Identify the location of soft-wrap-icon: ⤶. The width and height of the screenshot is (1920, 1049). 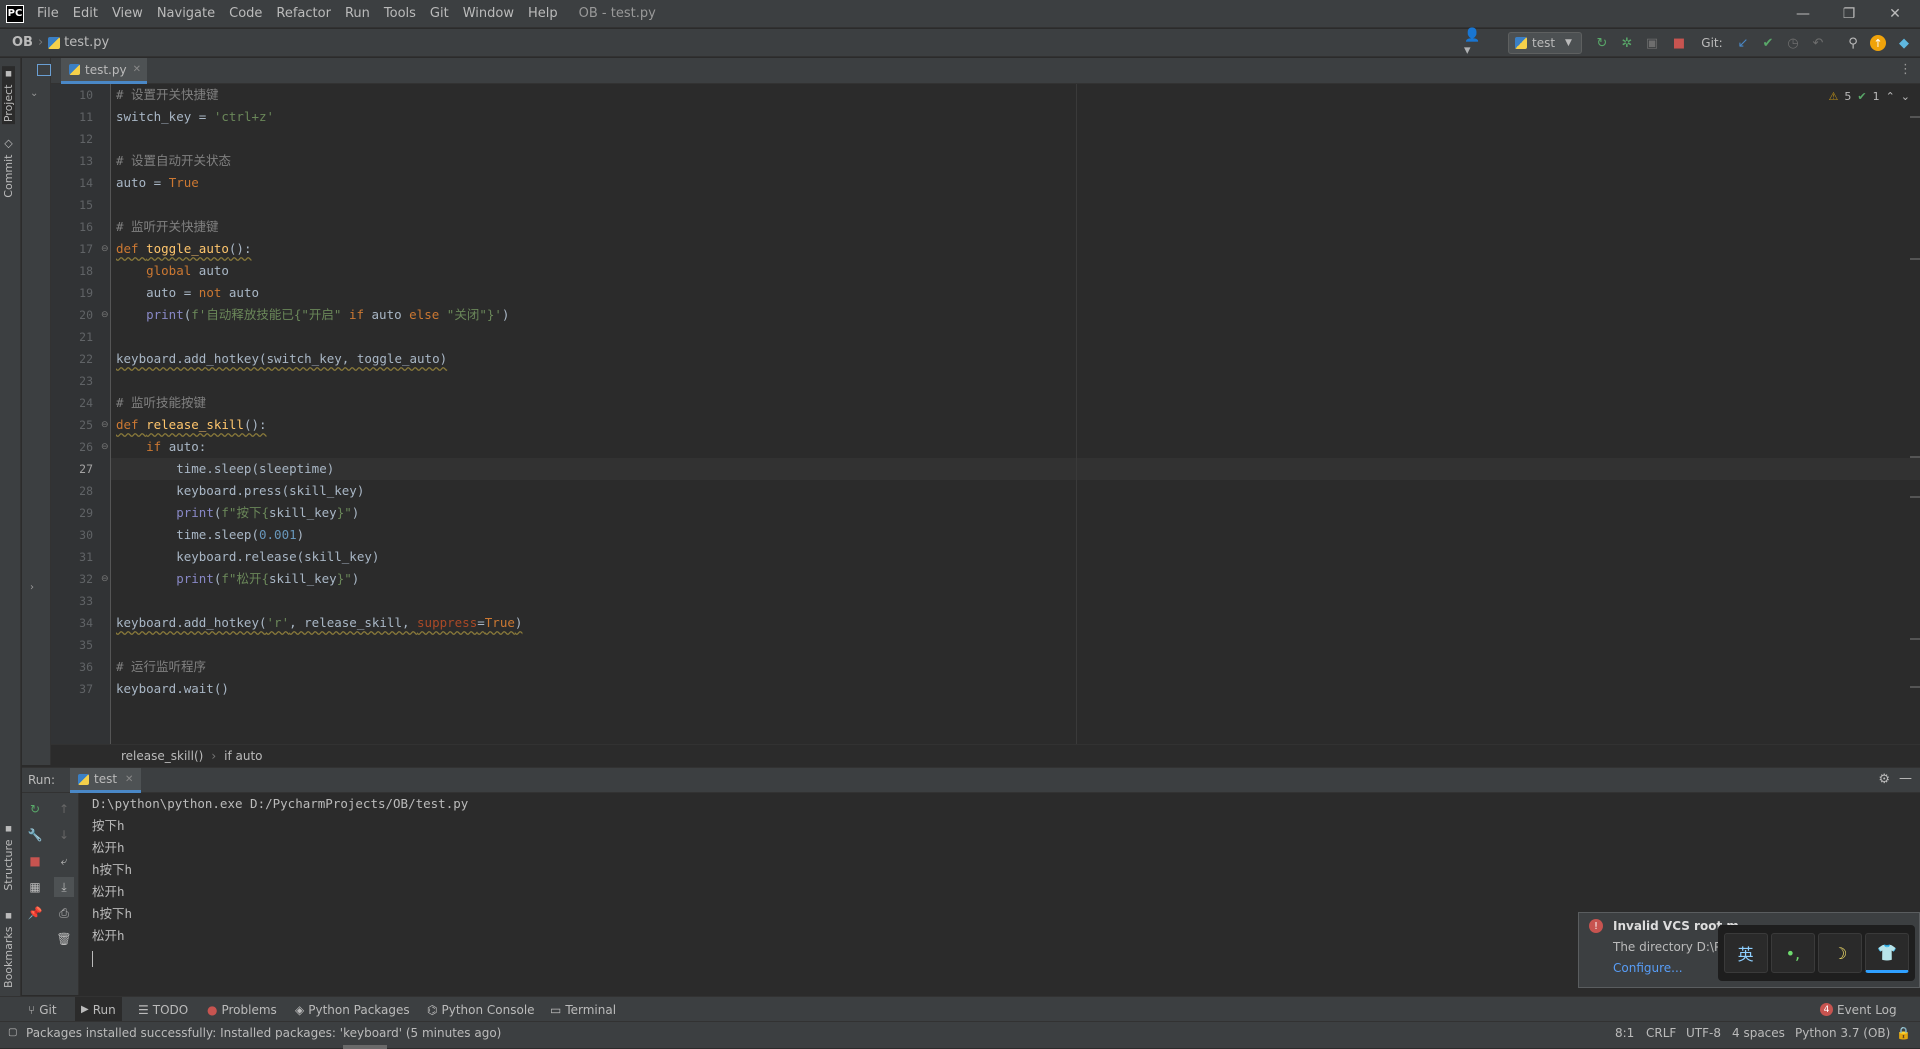
(64, 861).